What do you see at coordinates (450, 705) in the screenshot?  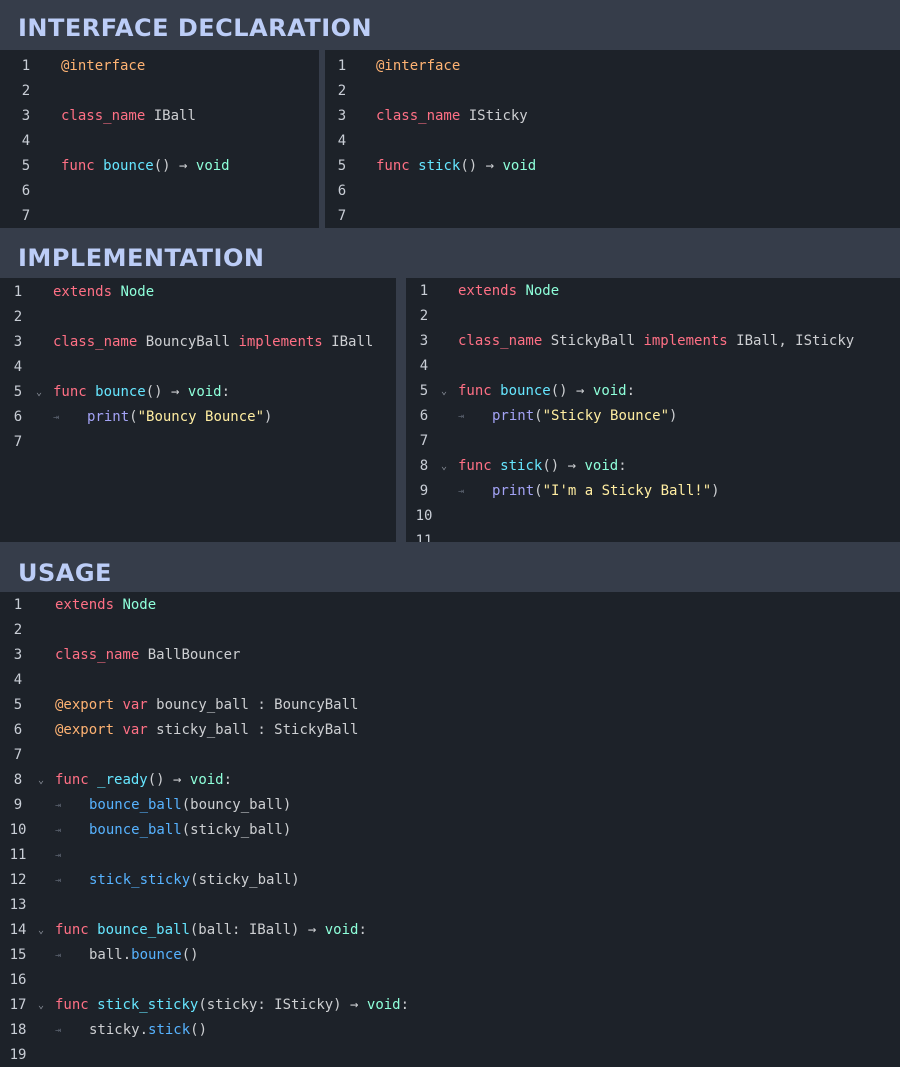 I see `code-line: 5 @export var bouncy_ball : BouncyBall` at bounding box center [450, 705].